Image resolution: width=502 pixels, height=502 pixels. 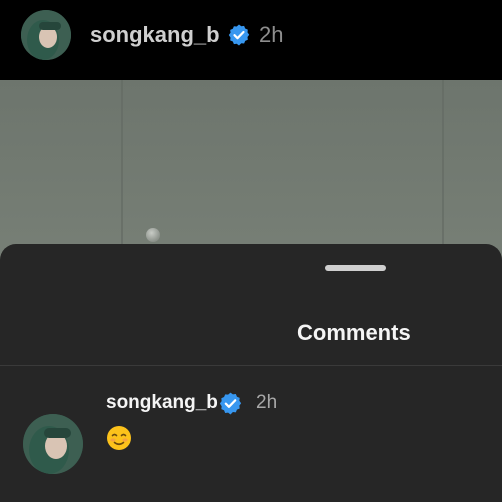 What do you see at coordinates (267, 402) in the screenshot?
I see `comment-time: 2h` at bounding box center [267, 402].